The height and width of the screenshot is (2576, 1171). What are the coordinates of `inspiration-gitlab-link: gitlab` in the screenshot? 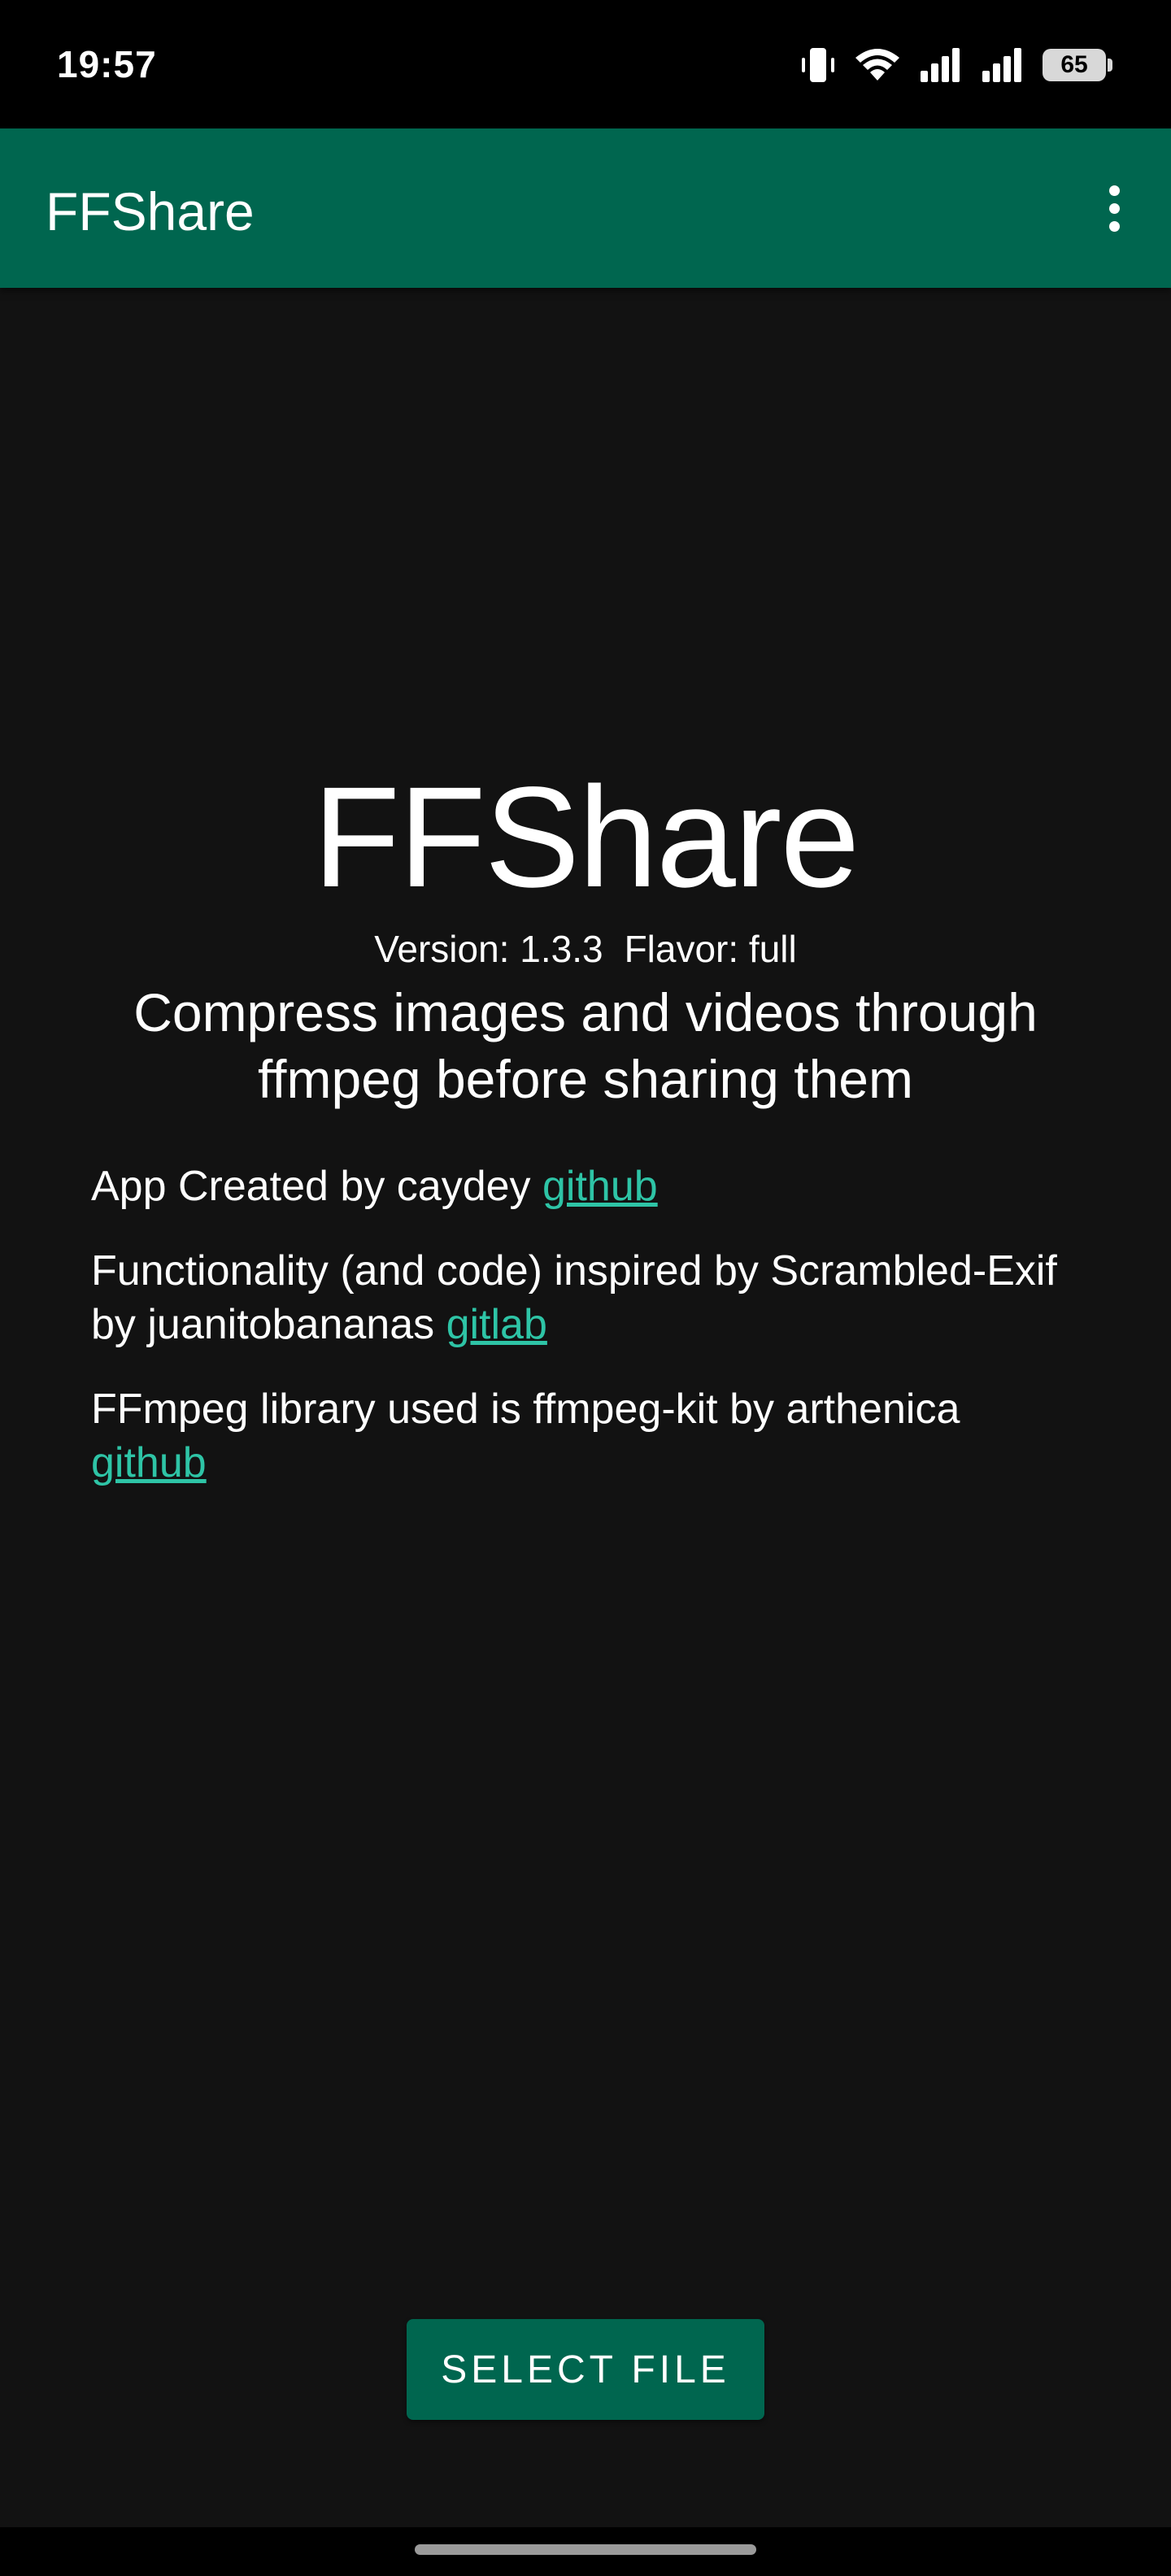 It's located at (496, 1324).